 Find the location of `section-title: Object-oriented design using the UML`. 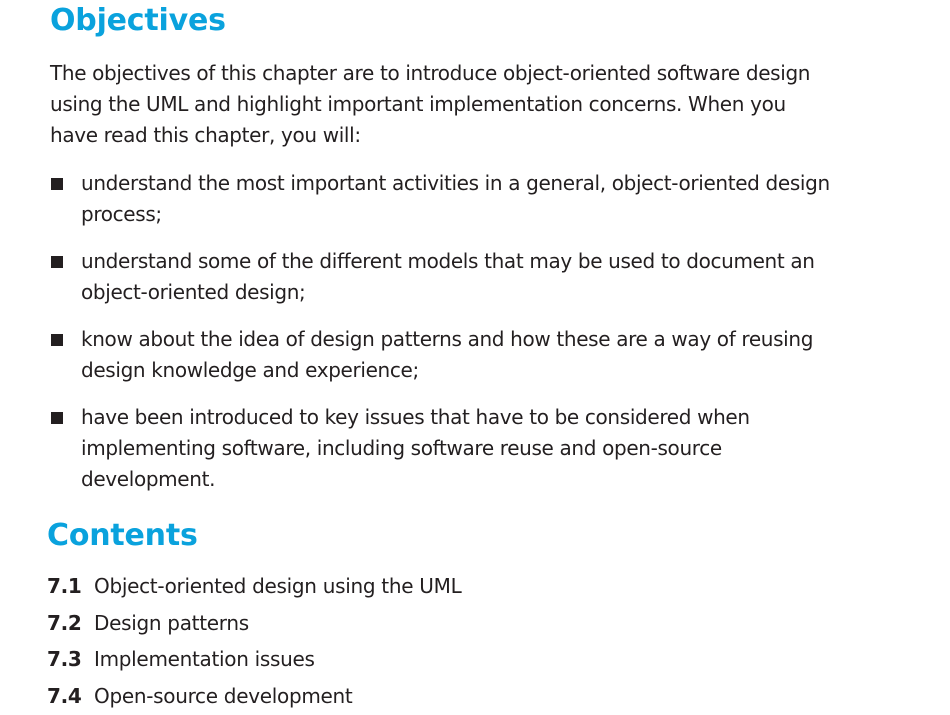

section-title: Object-oriented design using the UML is located at coordinates (278, 586).